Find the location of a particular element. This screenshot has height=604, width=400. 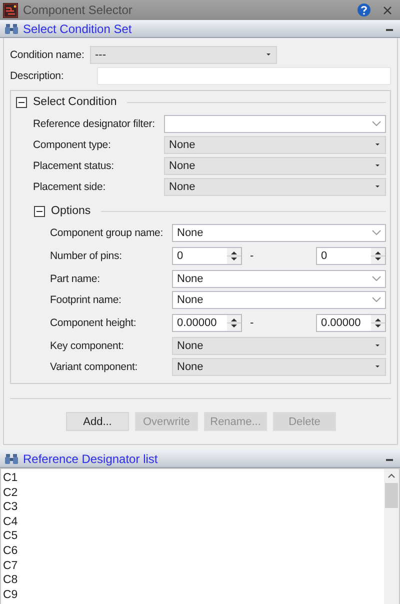

list-item: C8 is located at coordinates (193, 580).